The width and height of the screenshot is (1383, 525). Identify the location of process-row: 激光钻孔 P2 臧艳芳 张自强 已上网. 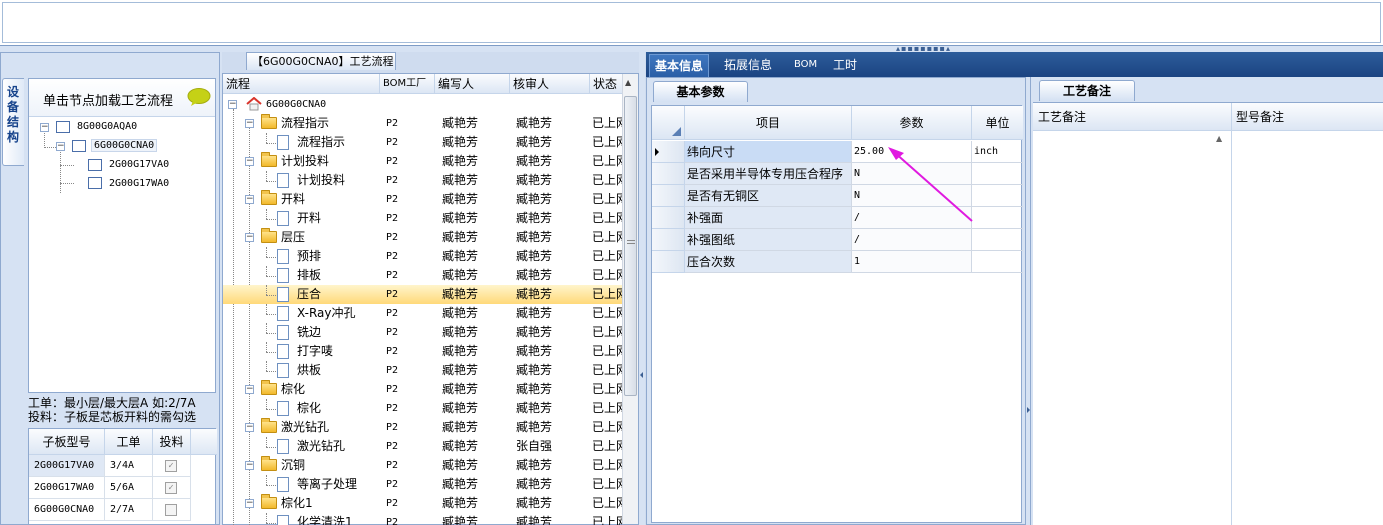
(422, 446).